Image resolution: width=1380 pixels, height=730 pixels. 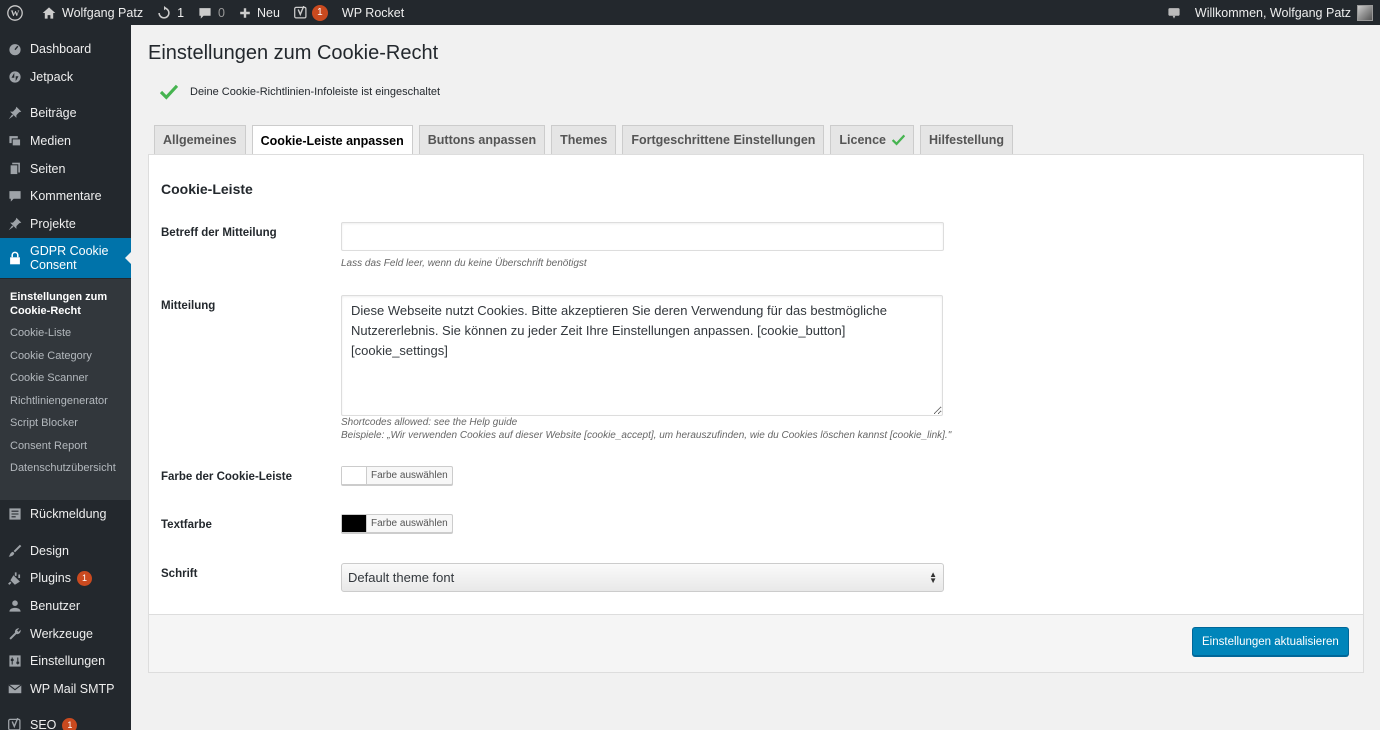 I want to click on mail-icon, so click(x=15, y=689).